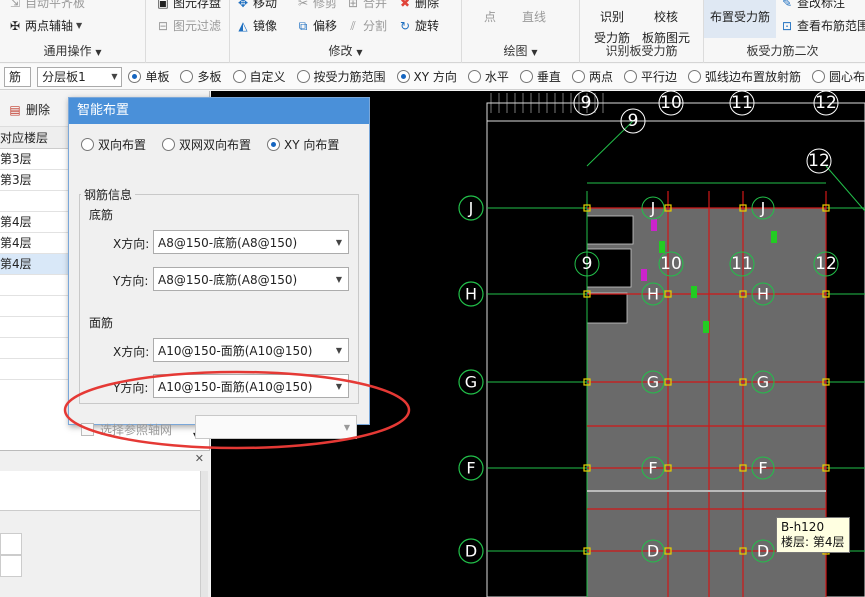 The height and width of the screenshot is (597, 865). What do you see at coordinates (838, 76) in the screenshot?
I see `placement-option: 圆心布` at bounding box center [838, 76].